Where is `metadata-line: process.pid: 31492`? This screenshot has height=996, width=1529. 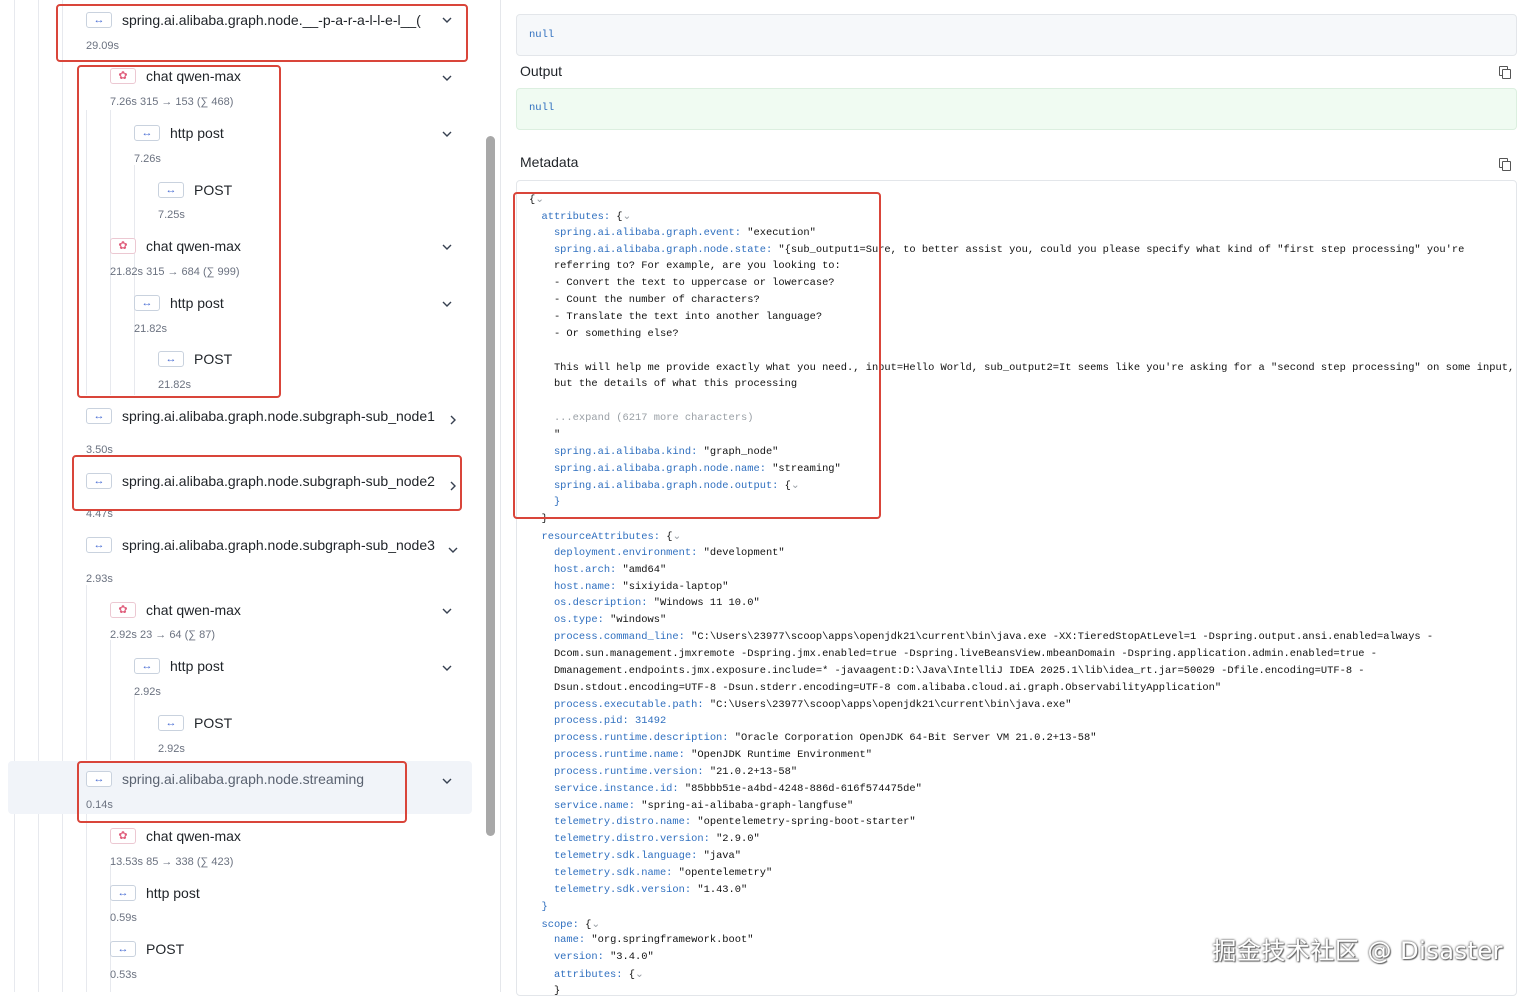
metadata-line: process.pid: 31492 is located at coordinates (597, 721).